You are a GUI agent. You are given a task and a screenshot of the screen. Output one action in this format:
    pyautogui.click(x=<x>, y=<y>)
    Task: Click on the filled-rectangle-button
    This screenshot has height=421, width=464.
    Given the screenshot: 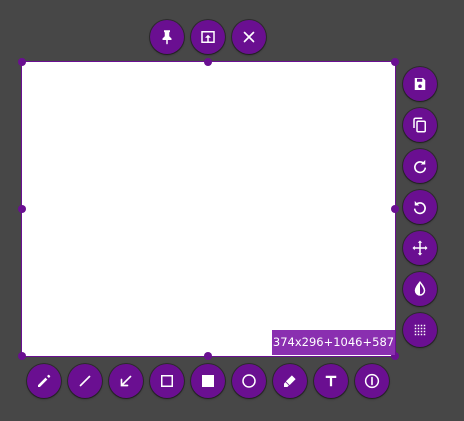 What is the action you would take?
    pyautogui.click(x=208, y=381)
    